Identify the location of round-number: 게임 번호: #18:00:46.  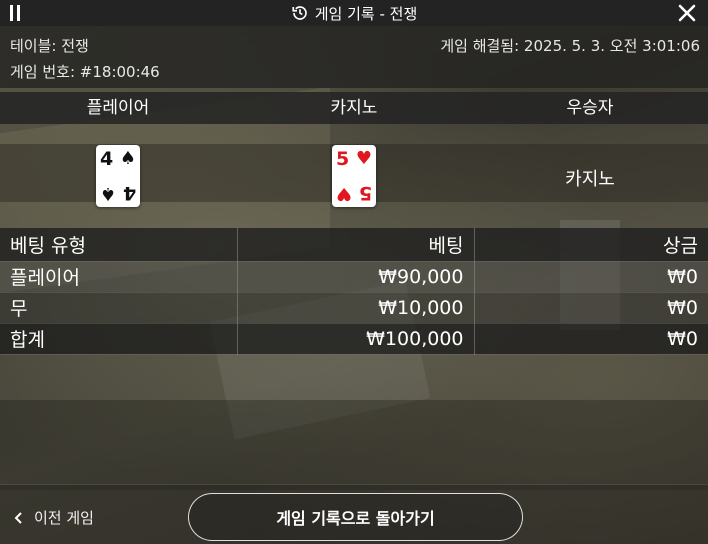
(85, 72).